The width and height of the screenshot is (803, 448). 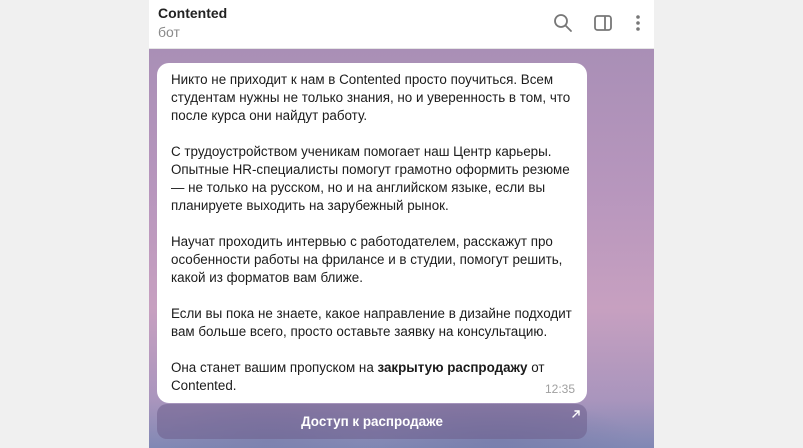 What do you see at coordinates (559, 389) in the screenshot?
I see `message-time: 12:35` at bounding box center [559, 389].